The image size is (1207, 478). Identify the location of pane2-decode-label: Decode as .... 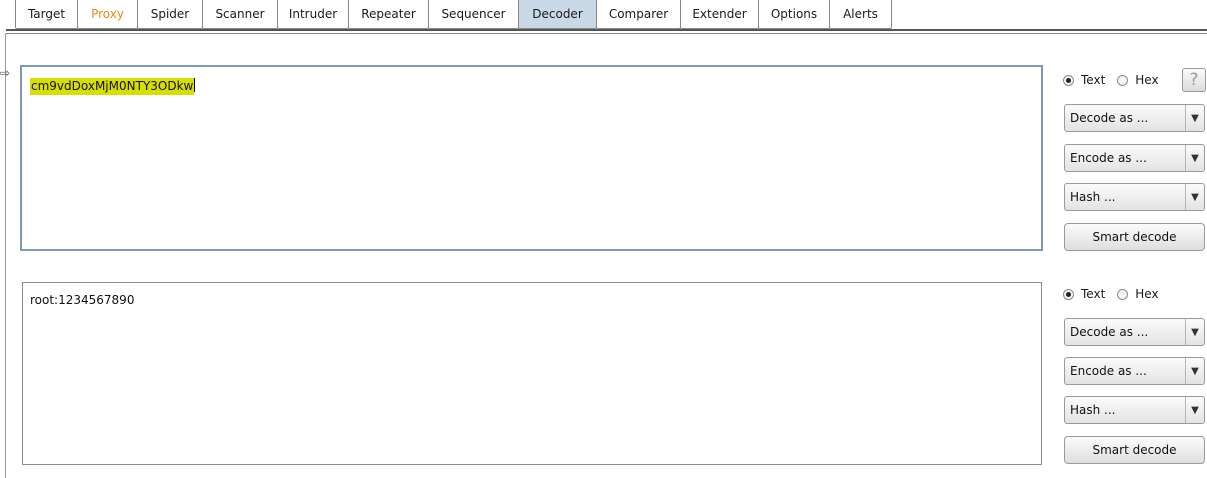
(1109, 332).